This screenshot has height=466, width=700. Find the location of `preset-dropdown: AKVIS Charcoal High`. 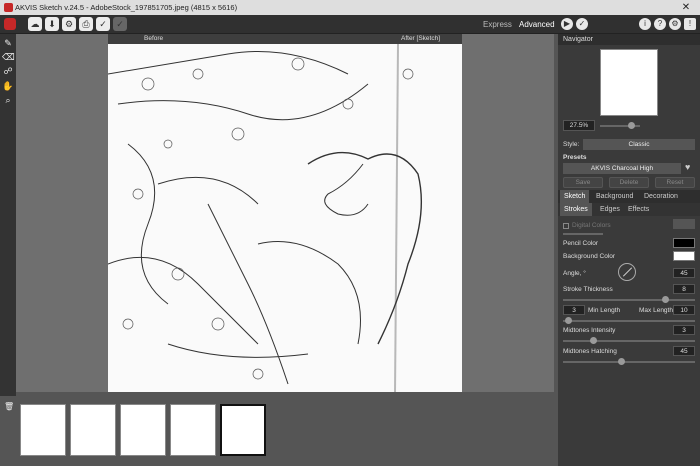

preset-dropdown: AKVIS Charcoal High is located at coordinates (622, 168).